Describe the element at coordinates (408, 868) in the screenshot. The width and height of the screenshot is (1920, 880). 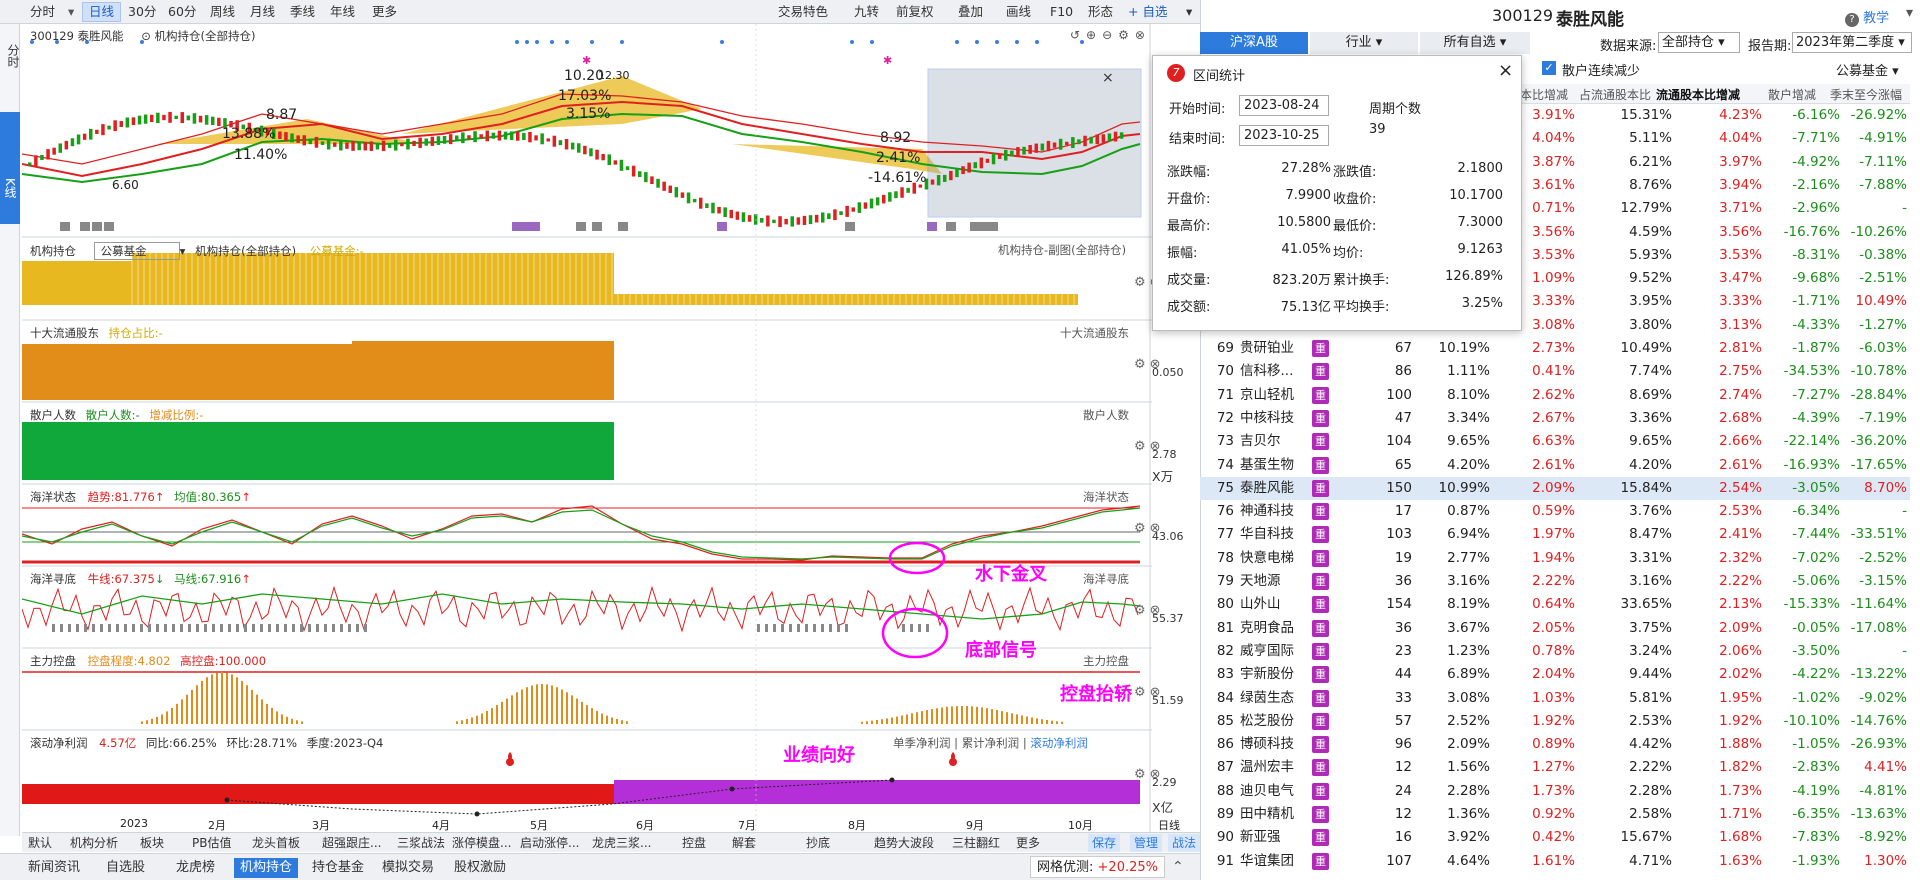
I see `tab-sim-trade: 模拟交易` at that location.